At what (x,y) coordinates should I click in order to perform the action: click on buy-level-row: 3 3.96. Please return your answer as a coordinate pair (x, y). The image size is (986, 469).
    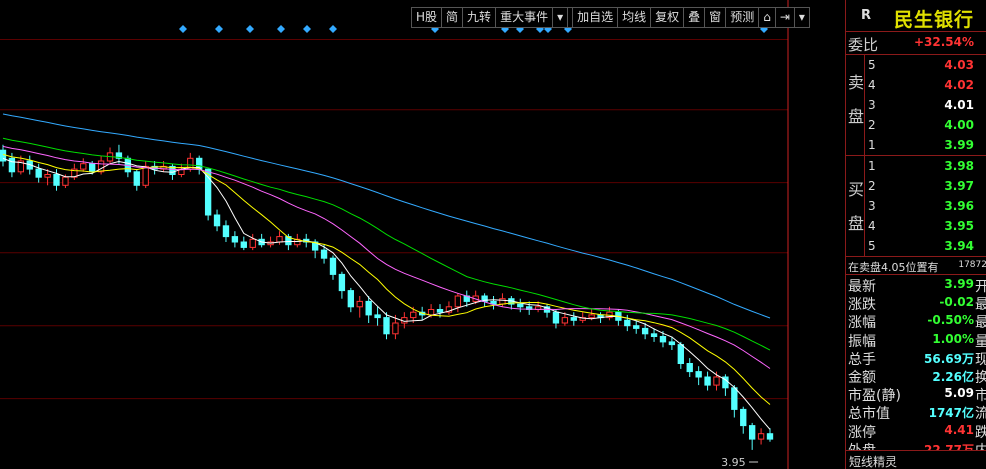
    Looking at the image, I should click on (925, 206).